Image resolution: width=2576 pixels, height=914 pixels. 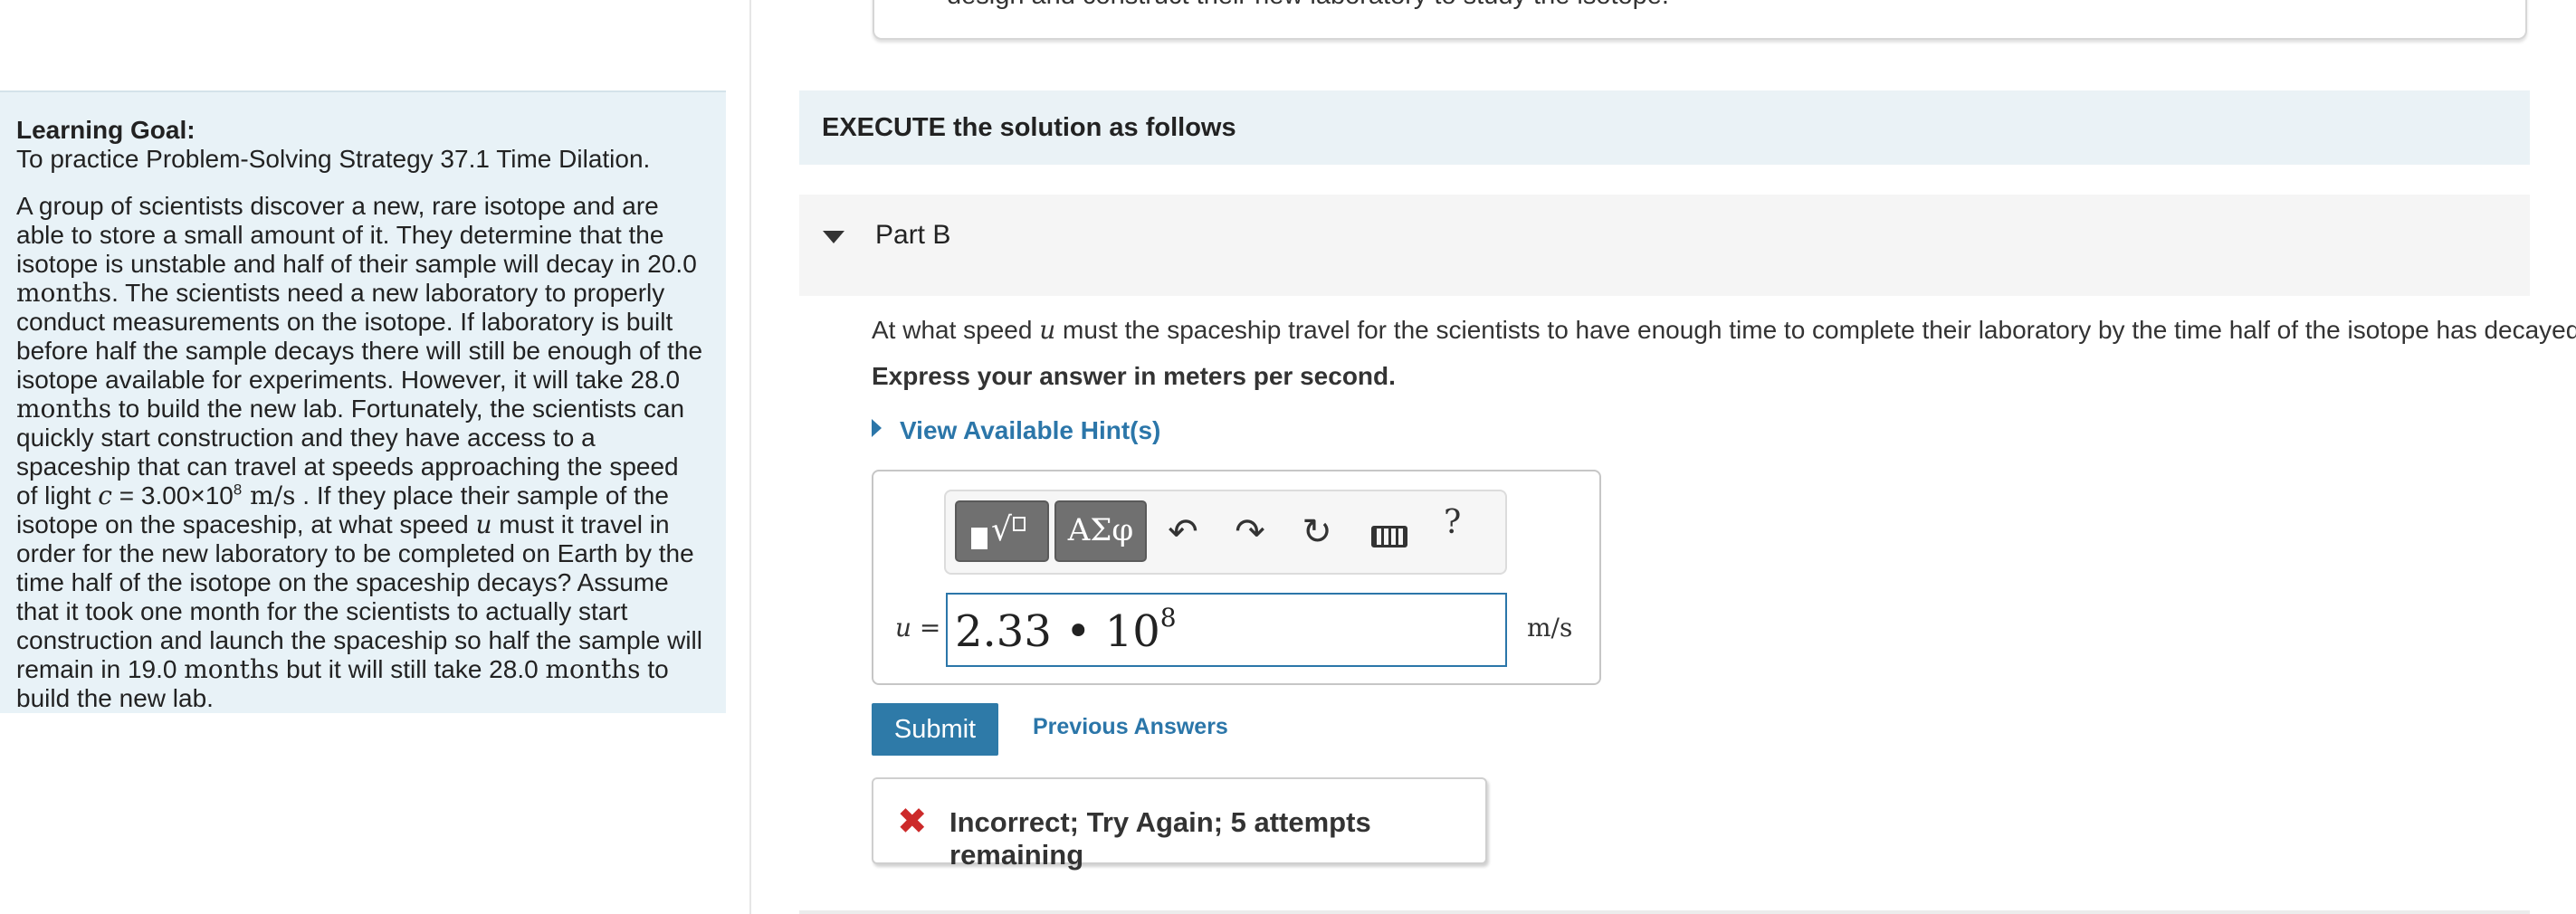 I want to click on answer-unit: m/s, so click(x=1550, y=628).